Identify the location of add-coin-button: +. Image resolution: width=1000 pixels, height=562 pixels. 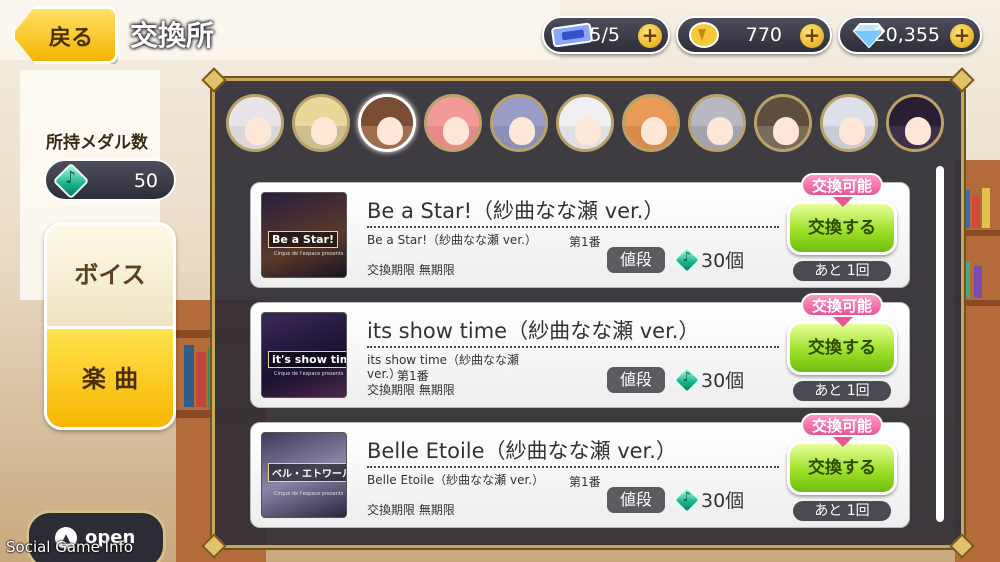
(812, 36).